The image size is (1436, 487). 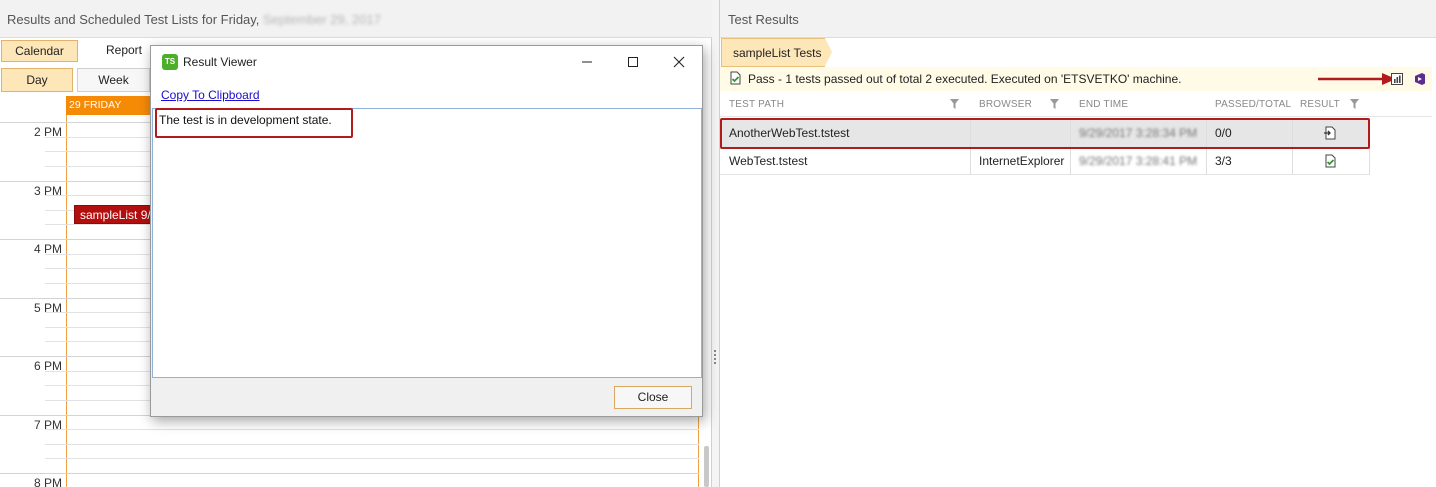 I want to click on row-browser: InternetExplorer, so click(x=1022, y=161).